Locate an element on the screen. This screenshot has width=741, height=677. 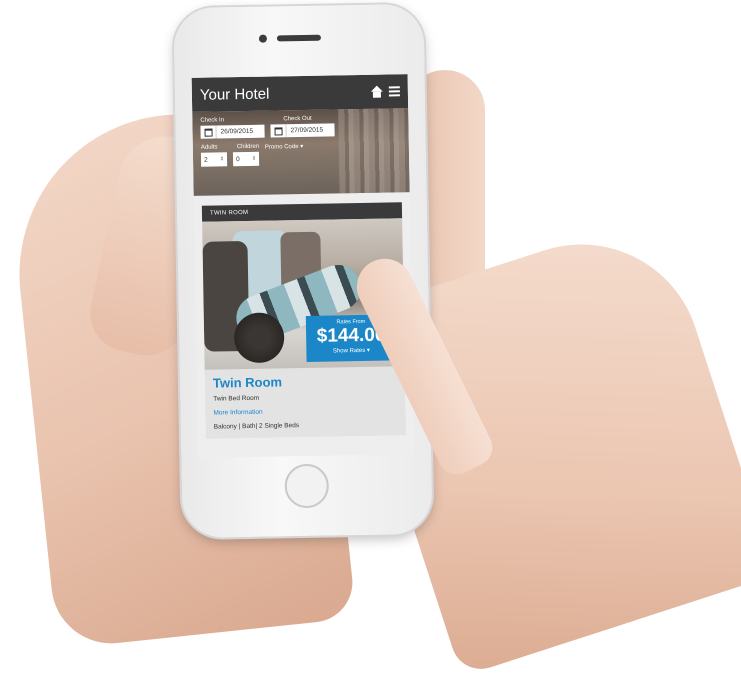
check-in-date-value: 26/09/2015 is located at coordinates (237, 131).